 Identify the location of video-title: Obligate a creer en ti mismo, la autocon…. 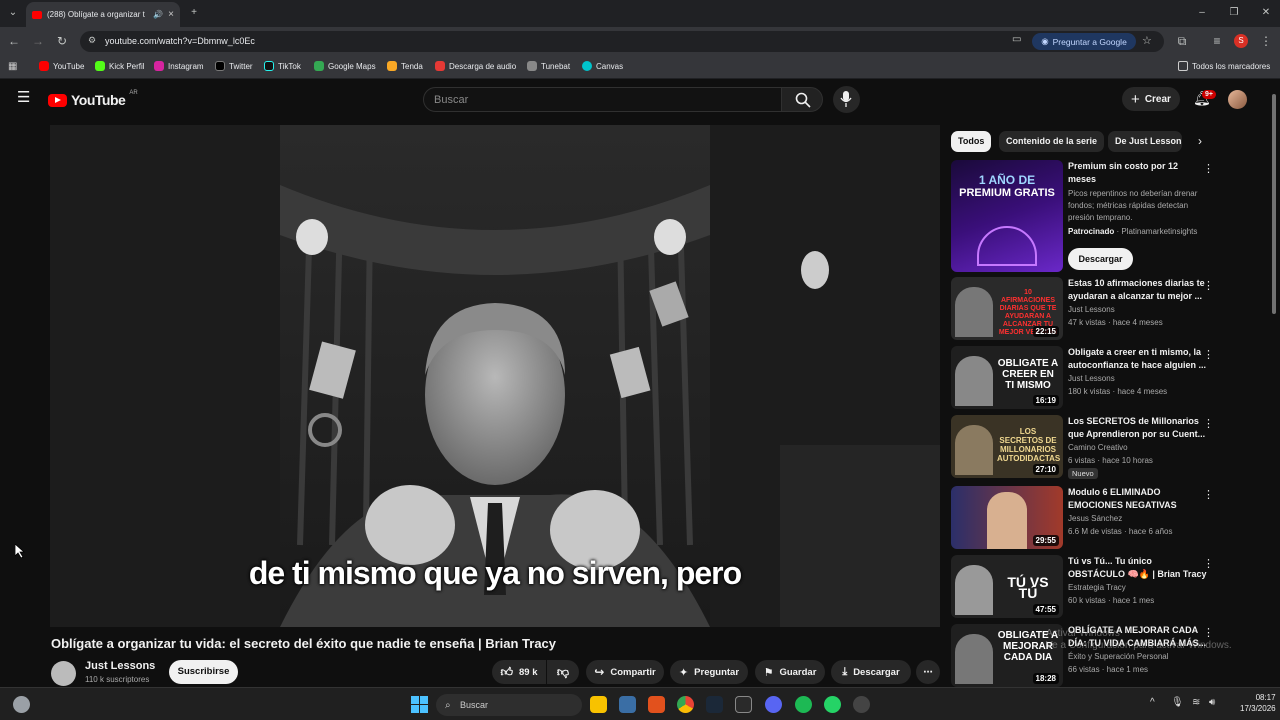
(1137, 358).